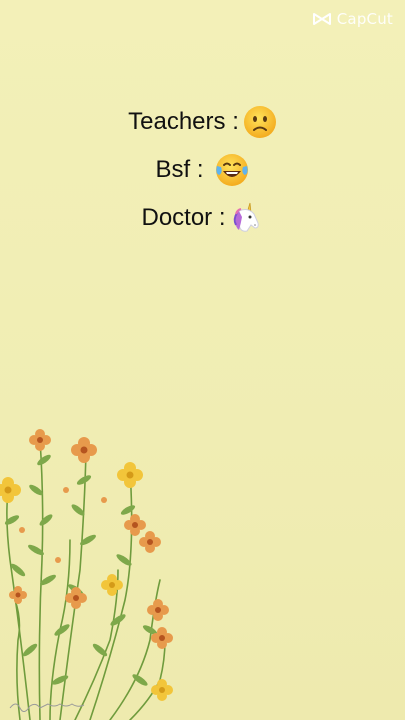  I want to click on capcut-logo-icon, so click(321, 19).